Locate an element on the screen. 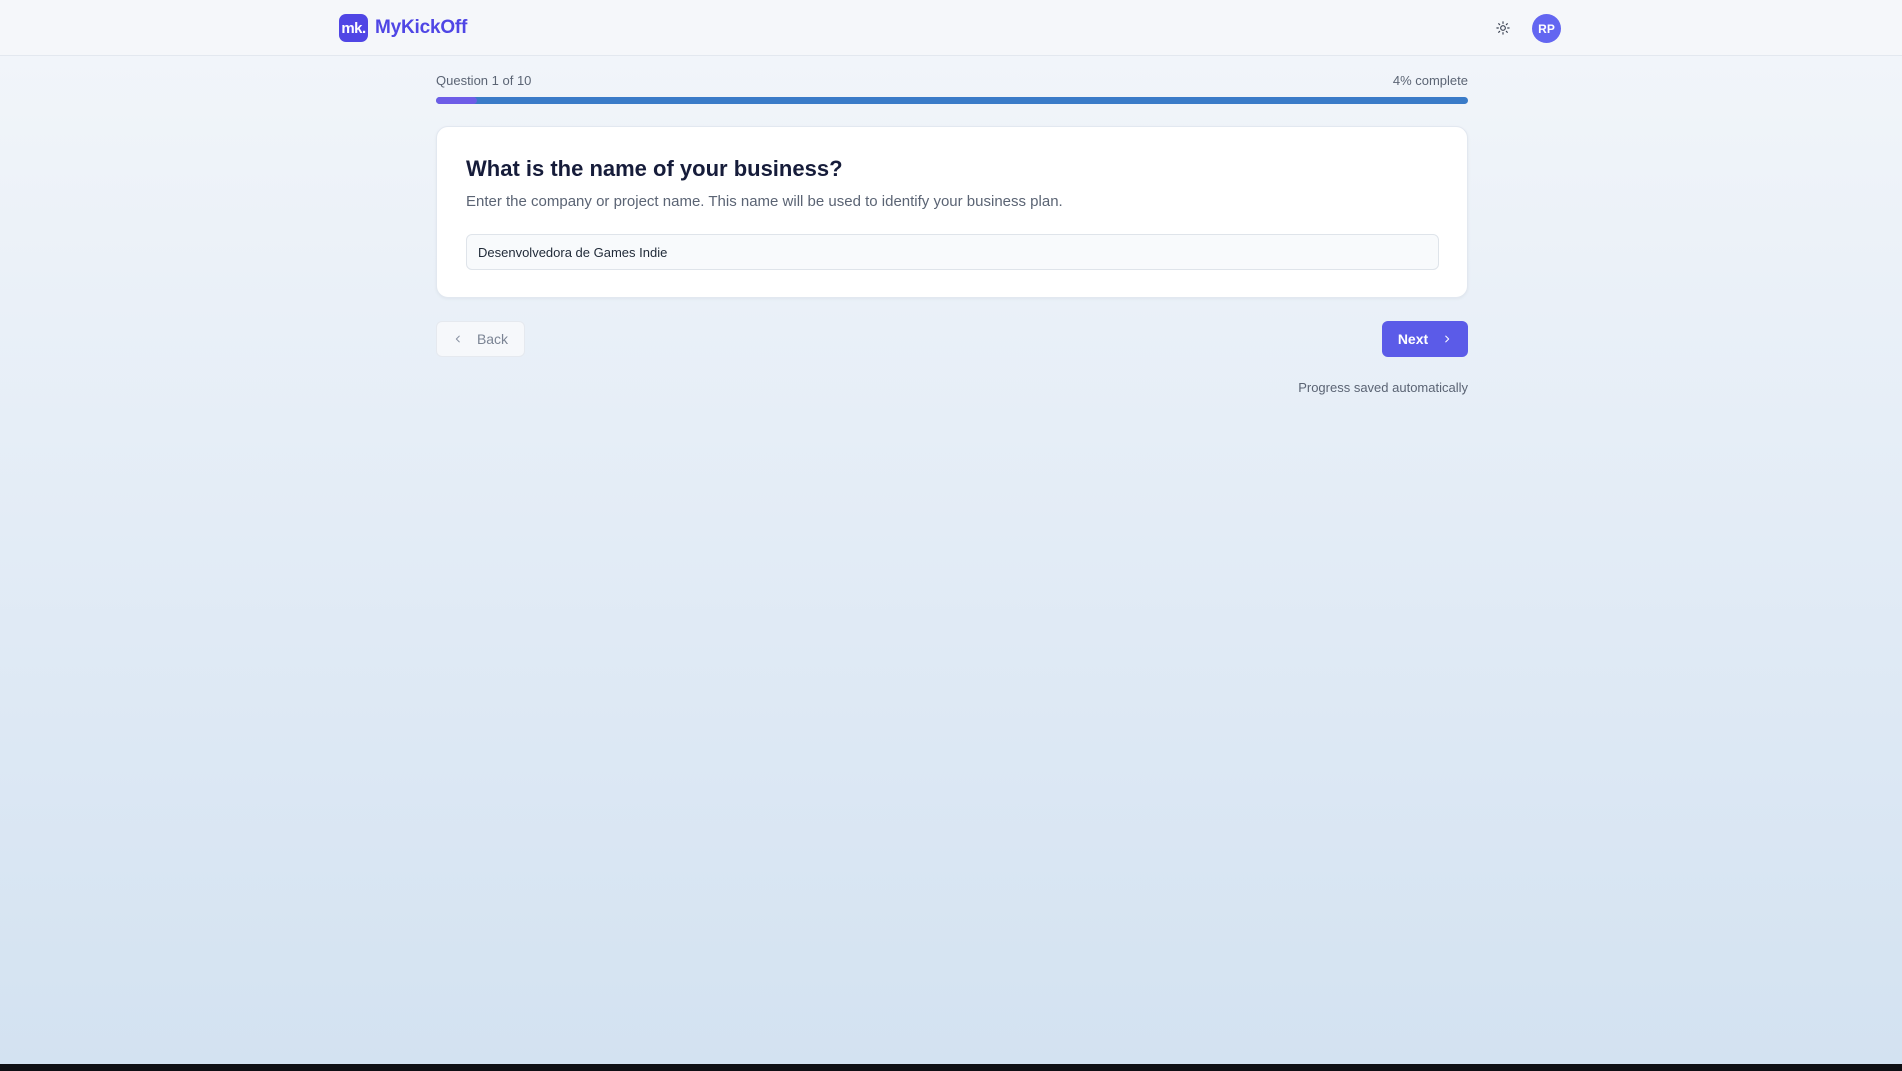 This screenshot has height=1071, width=1902. brand-logo: mk. MyKickOff is located at coordinates (403, 28).